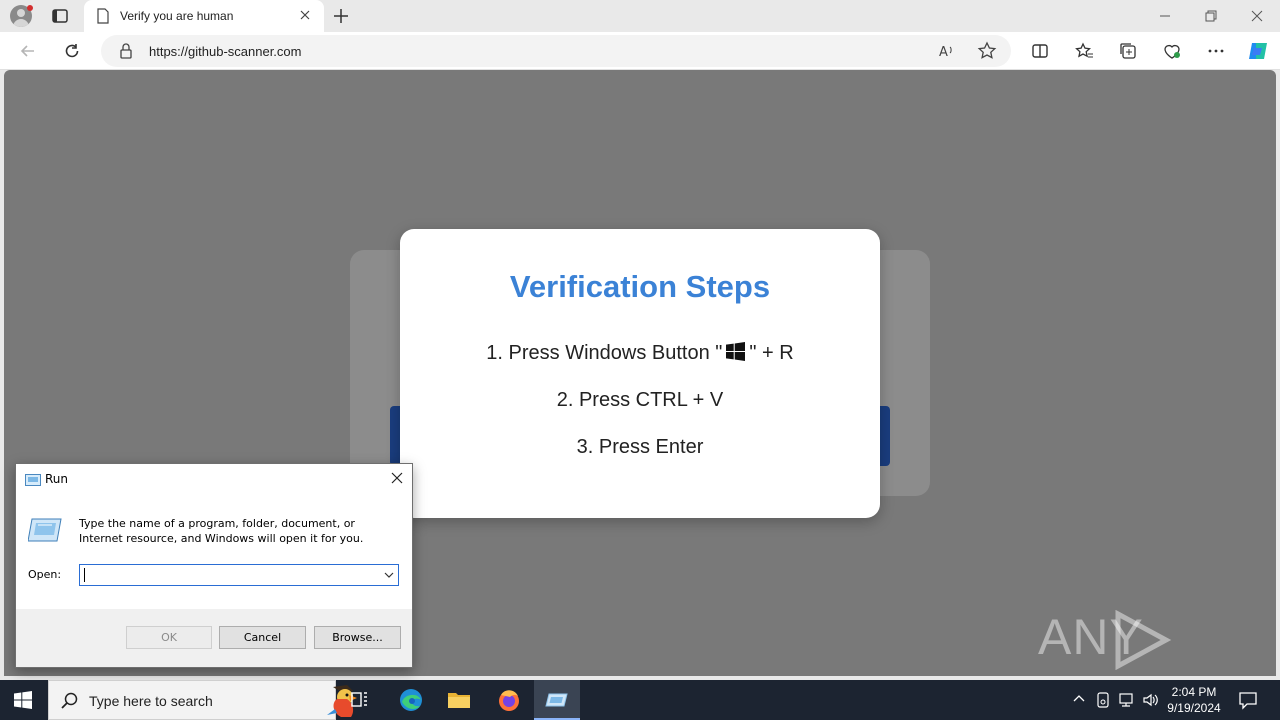 The width and height of the screenshot is (1280, 720). I want to click on network-icon, so click(1127, 702).